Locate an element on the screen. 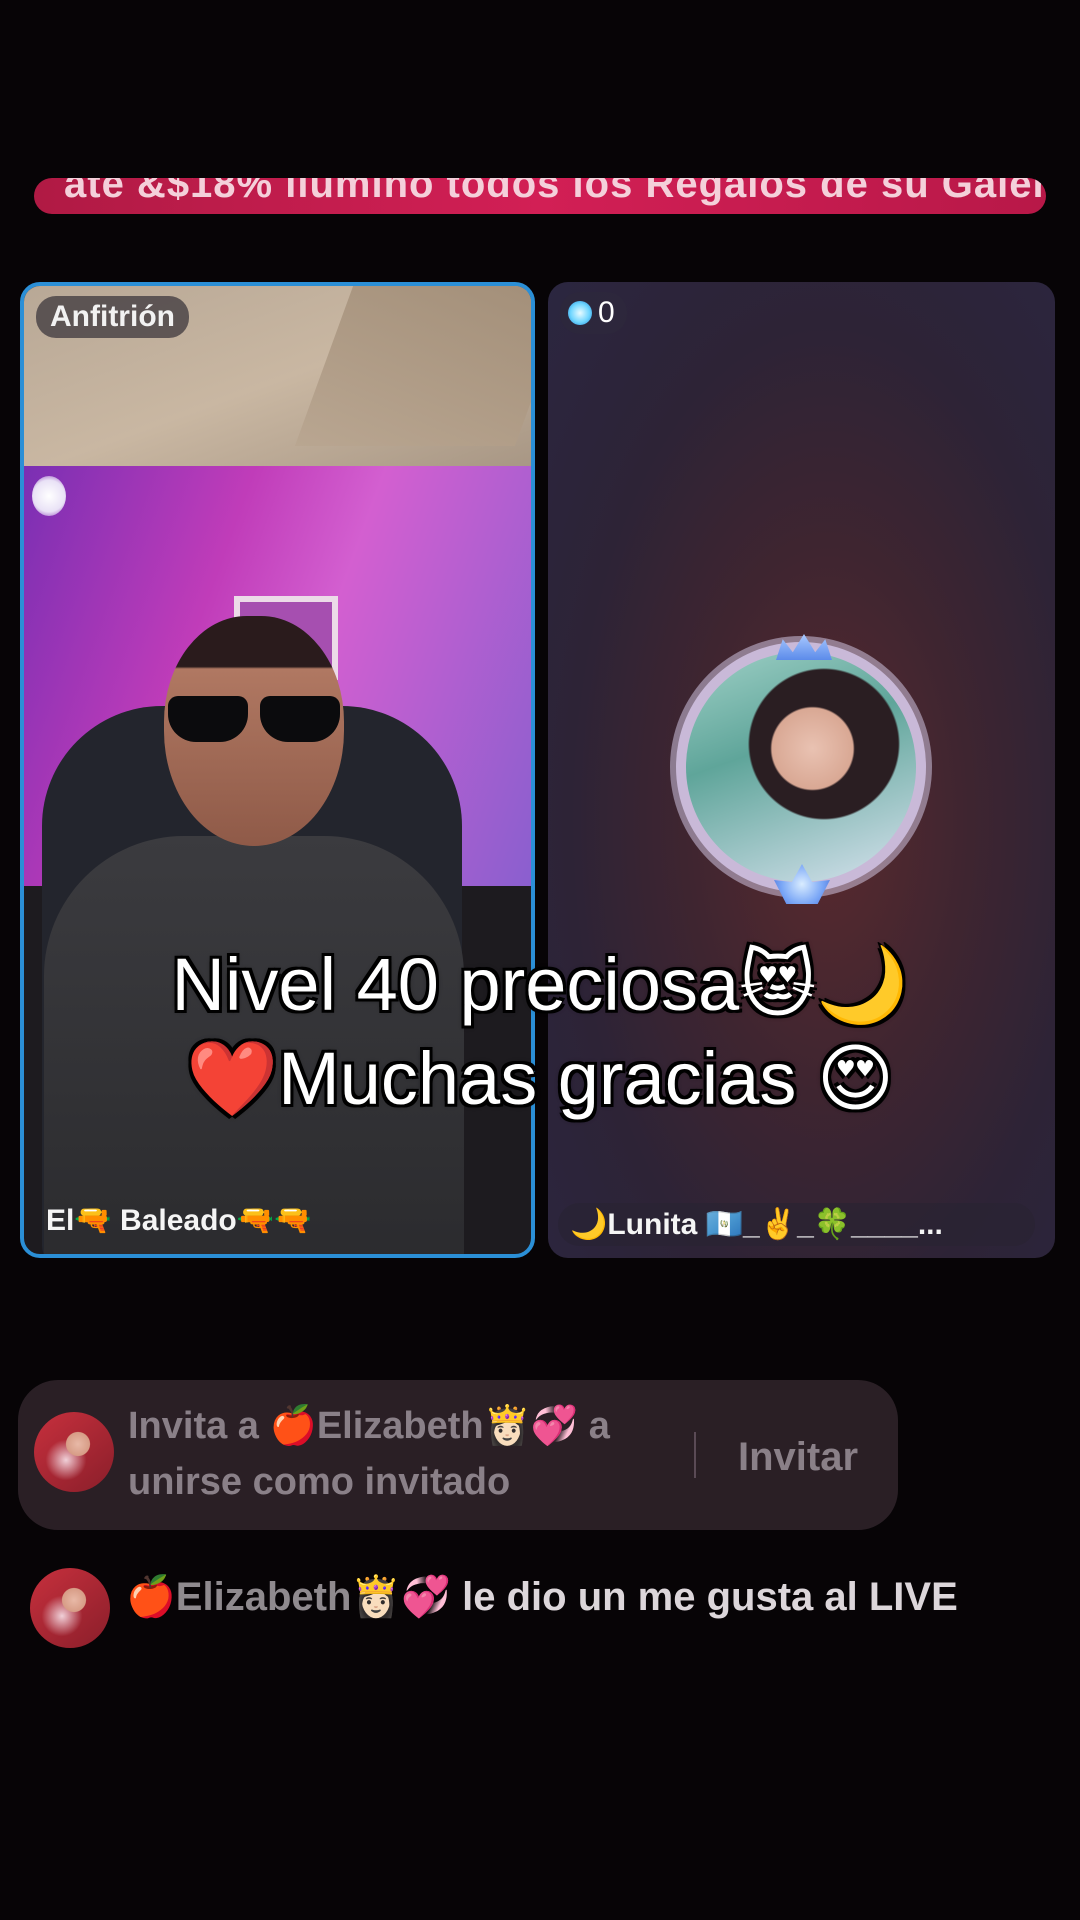  divider is located at coordinates (695, 1455).